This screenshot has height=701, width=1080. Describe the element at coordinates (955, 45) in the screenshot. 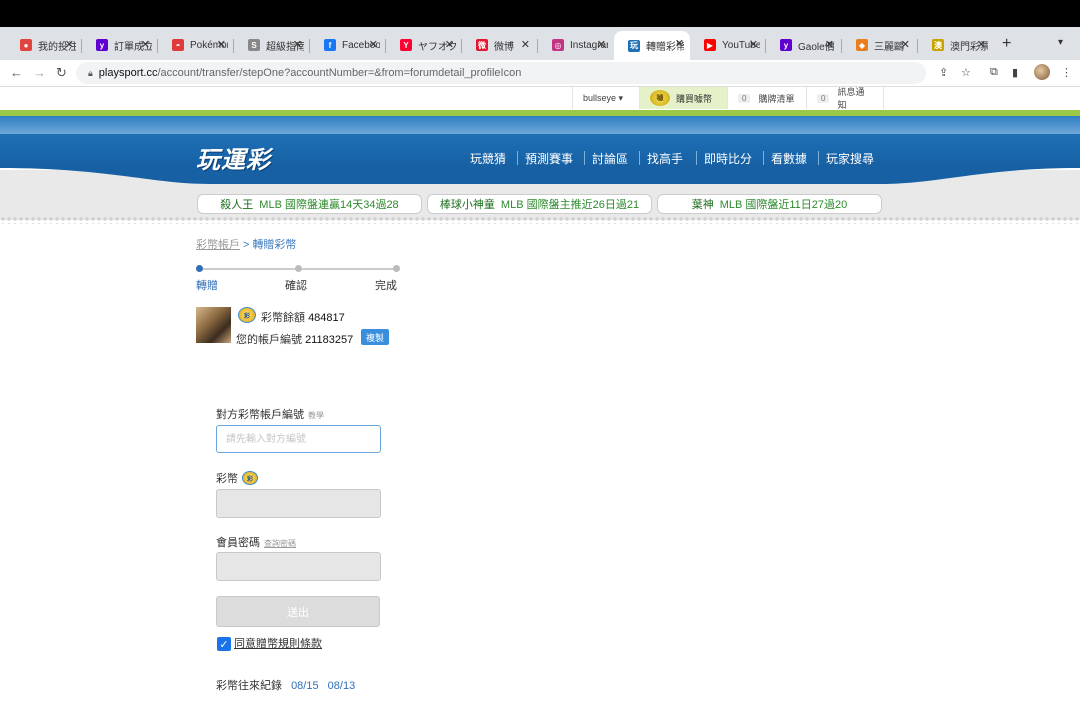

I see `browser-tab: 澳澳門彩票 ✕` at that location.